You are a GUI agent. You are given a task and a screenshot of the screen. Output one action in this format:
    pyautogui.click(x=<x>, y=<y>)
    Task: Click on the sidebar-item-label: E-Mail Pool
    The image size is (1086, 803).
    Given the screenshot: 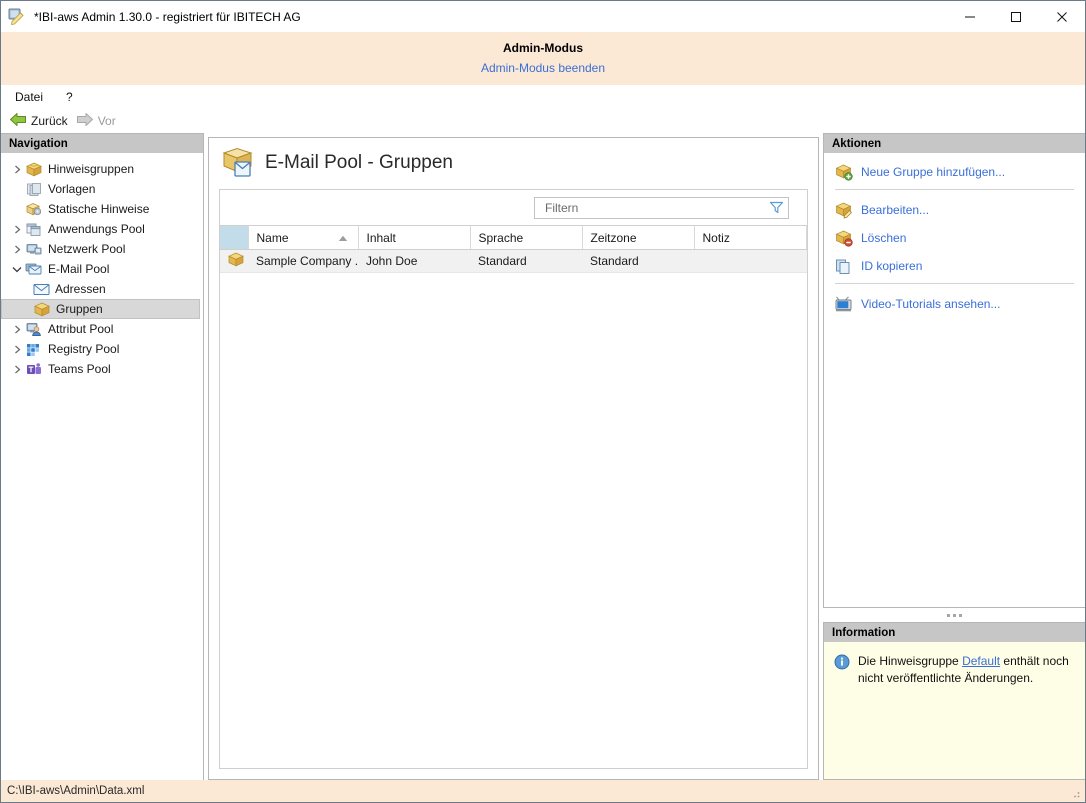 What is the action you would take?
    pyautogui.click(x=79, y=269)
    